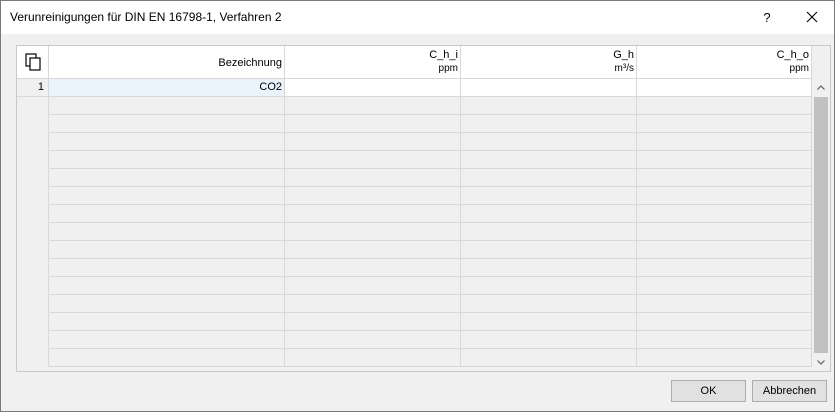 The image size is (835, 412). Describe the element at coordinates (792, 55) in the screenshot. I see `column-header-label: C_h_o` at that location.